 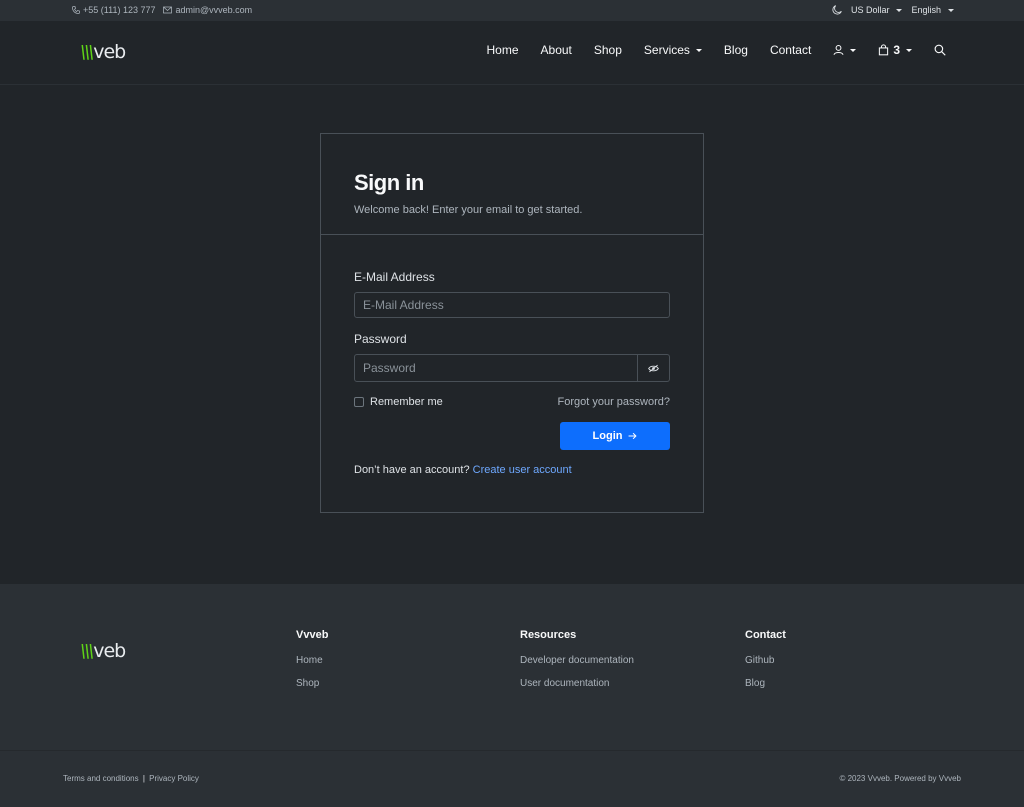 I want to click on nav-shop: Shop, so click(x=608, y=50).